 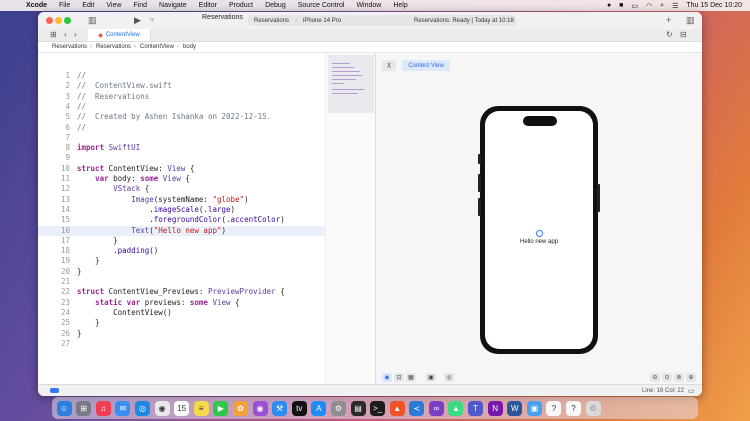 What do you see at coordinates (221, 408) in the screenshot?
I see `facetime-icon: ▶` at bounding box center [221, 408].